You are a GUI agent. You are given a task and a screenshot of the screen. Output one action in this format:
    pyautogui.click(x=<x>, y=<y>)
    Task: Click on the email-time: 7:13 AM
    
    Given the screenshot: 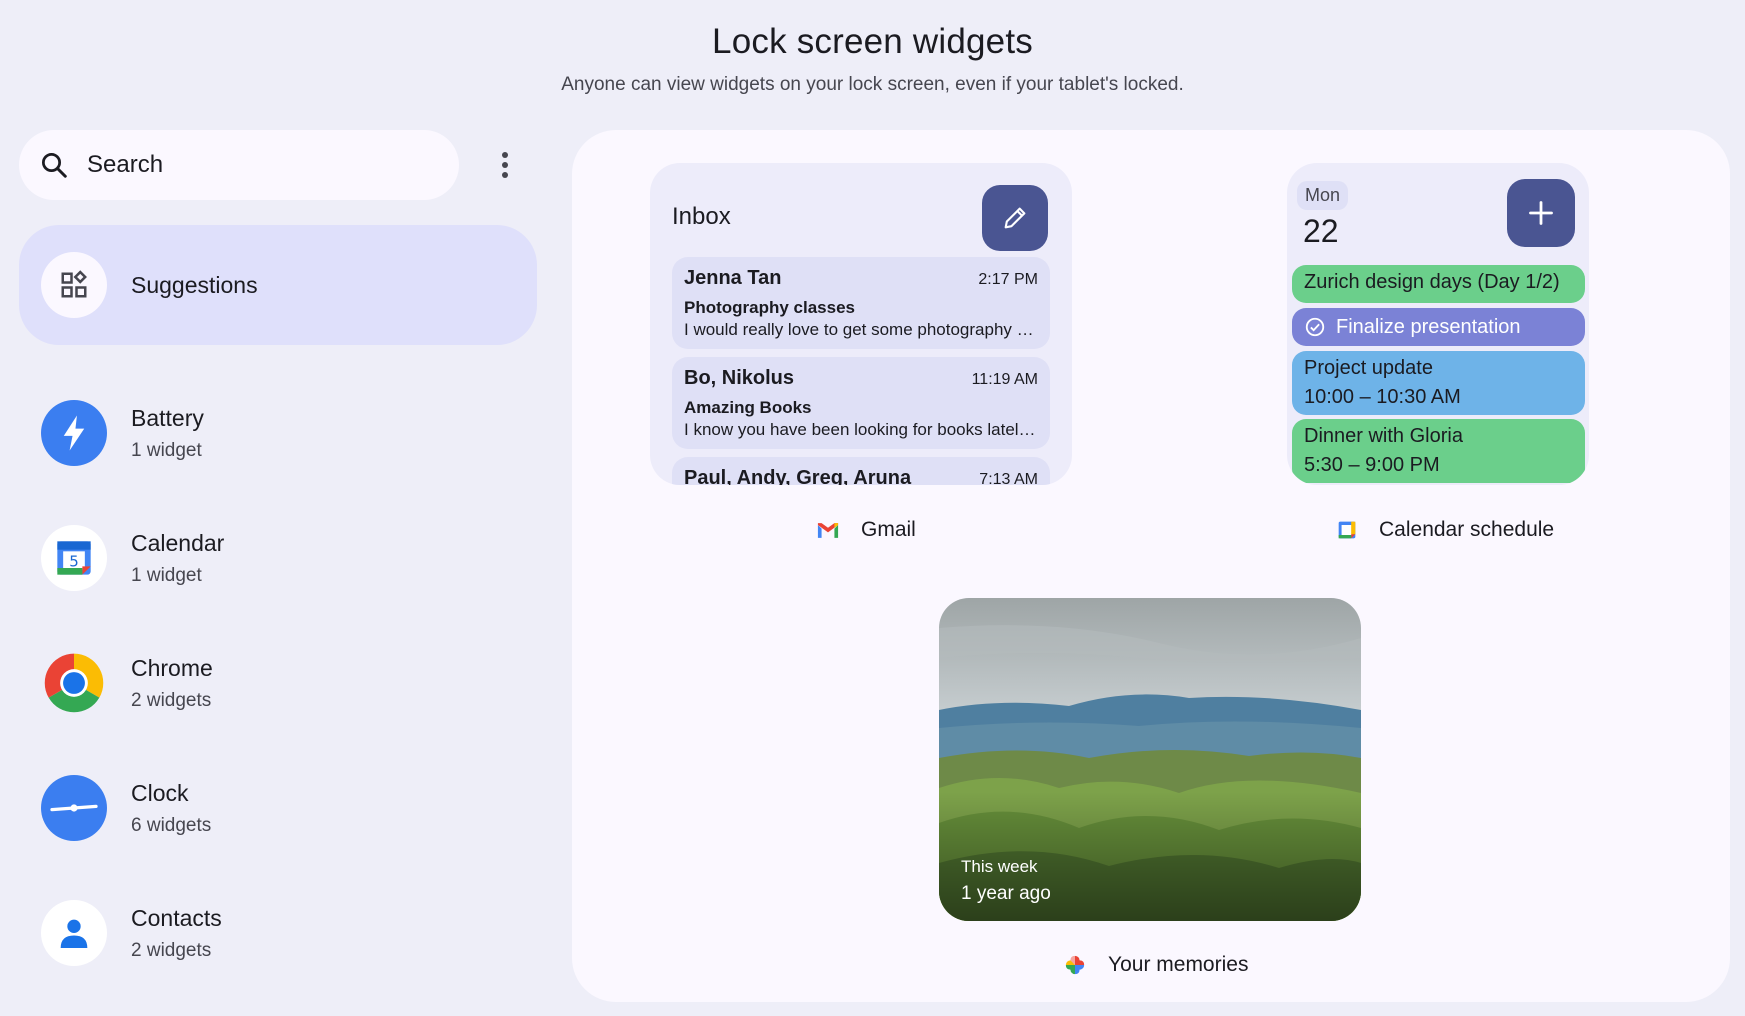 What is the action you would take?
    pyautogui.click(x=1008, y=478)
    